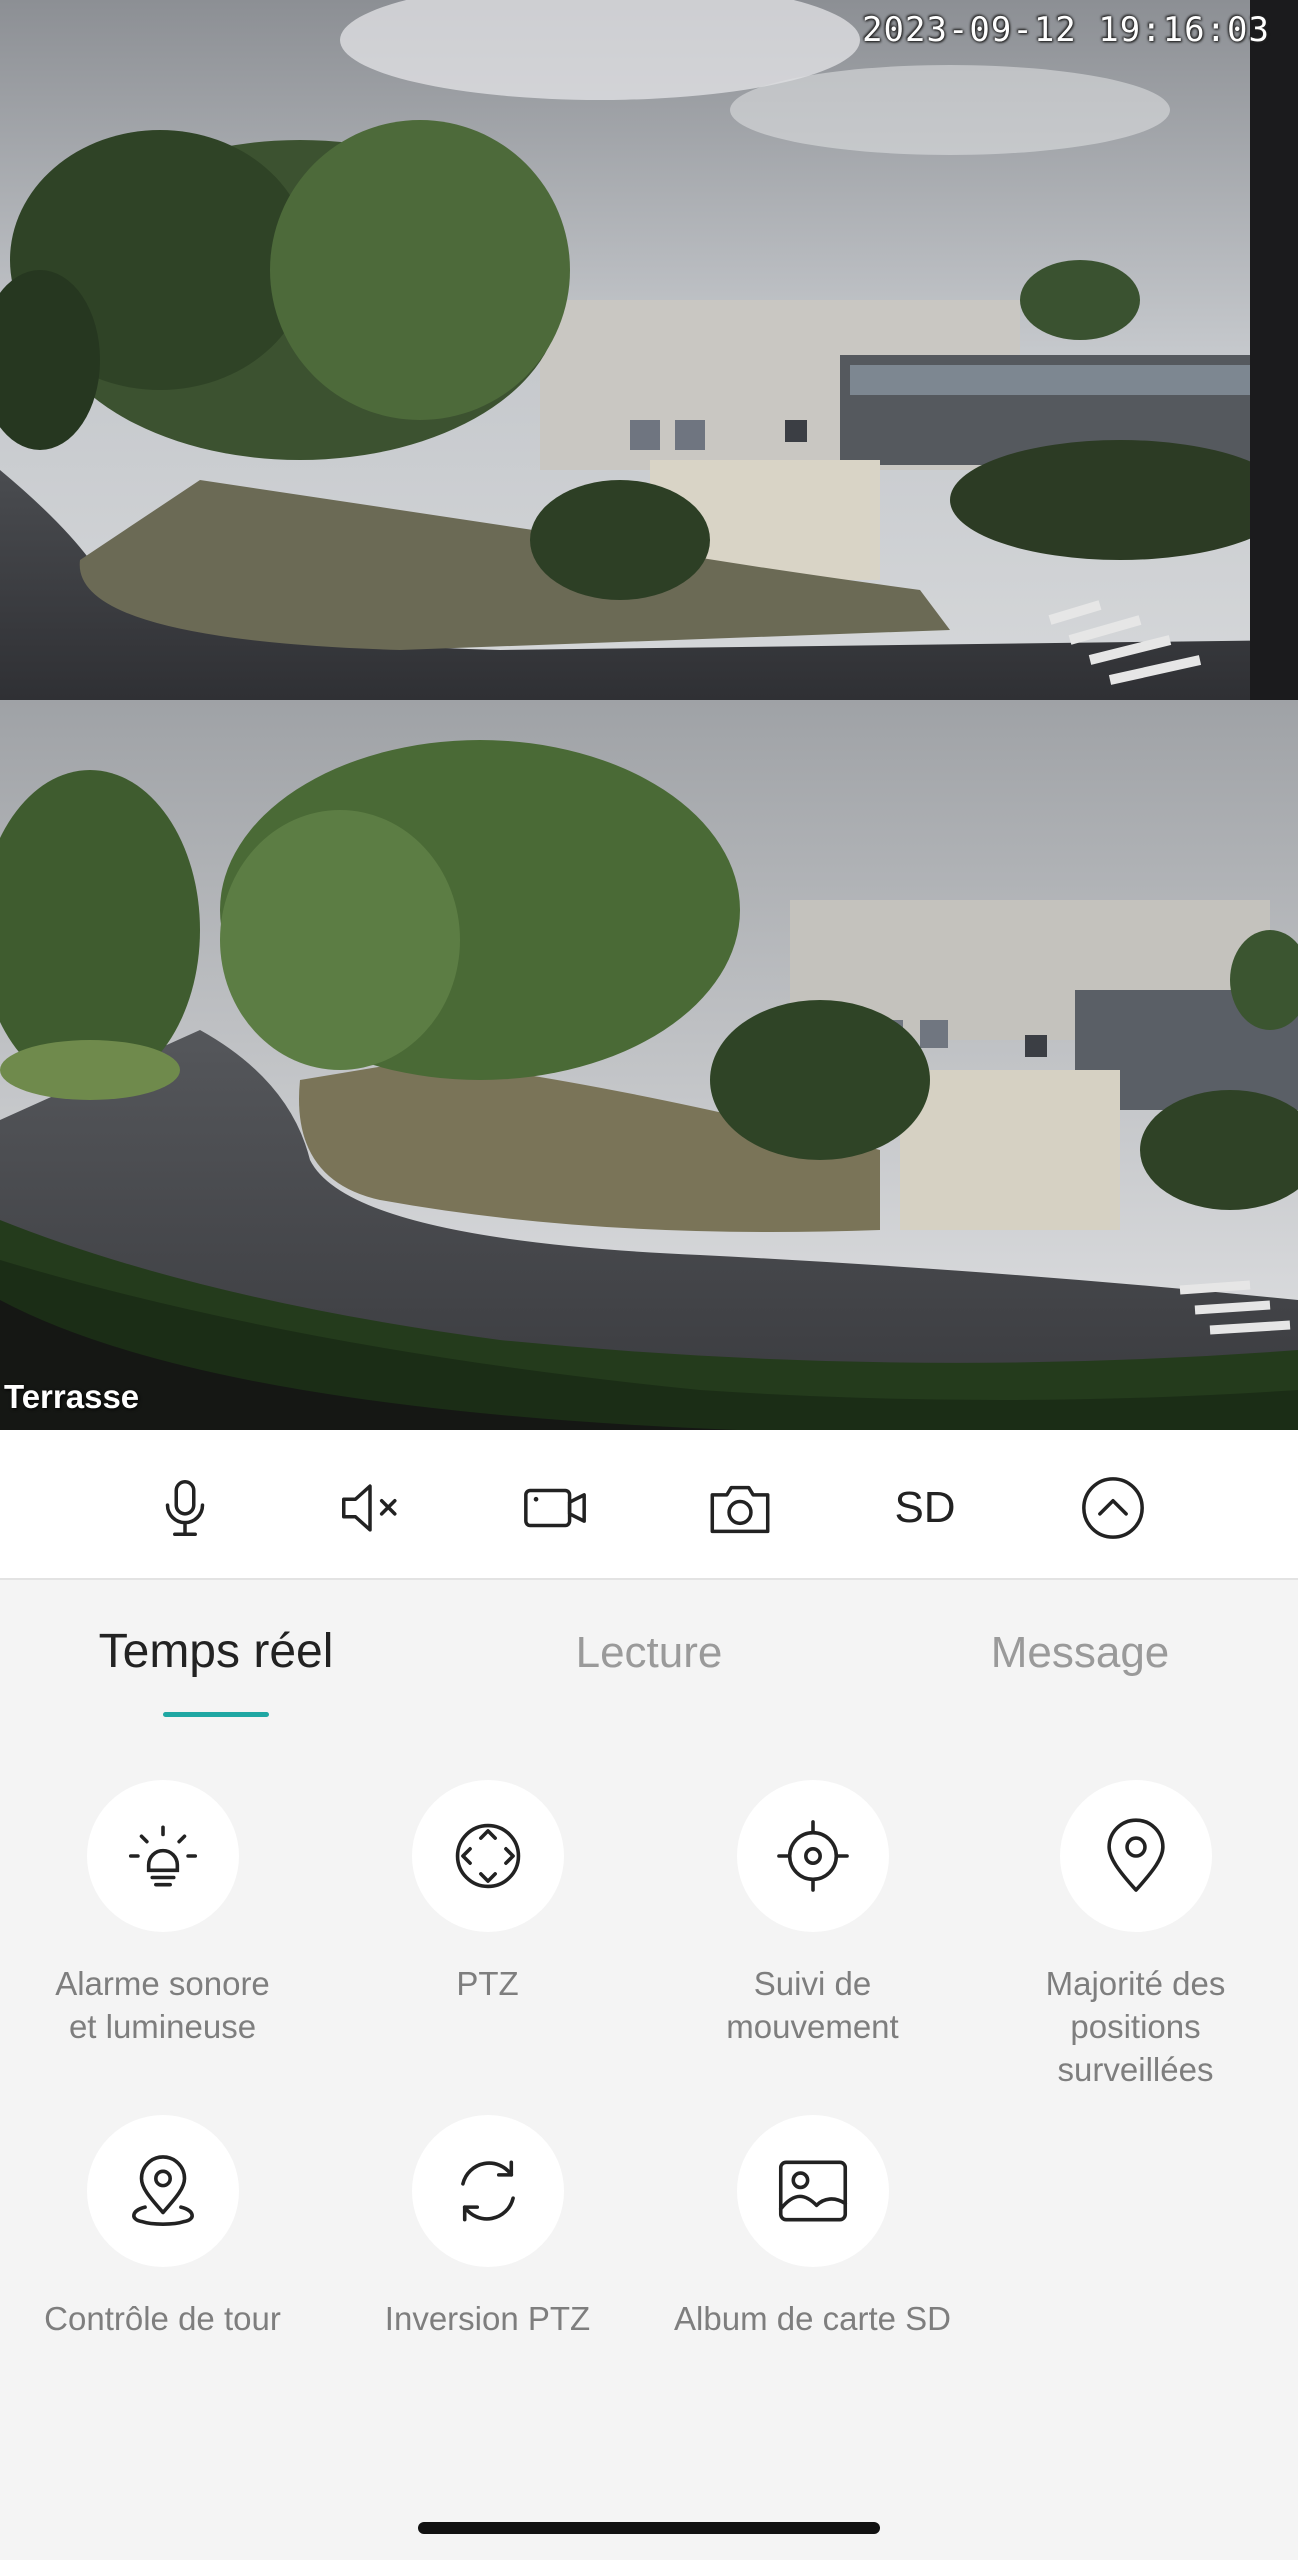 The image size is (1298, 2560). I want to click on feature-sd-album: Album de carte SD, so click(812, 2227).